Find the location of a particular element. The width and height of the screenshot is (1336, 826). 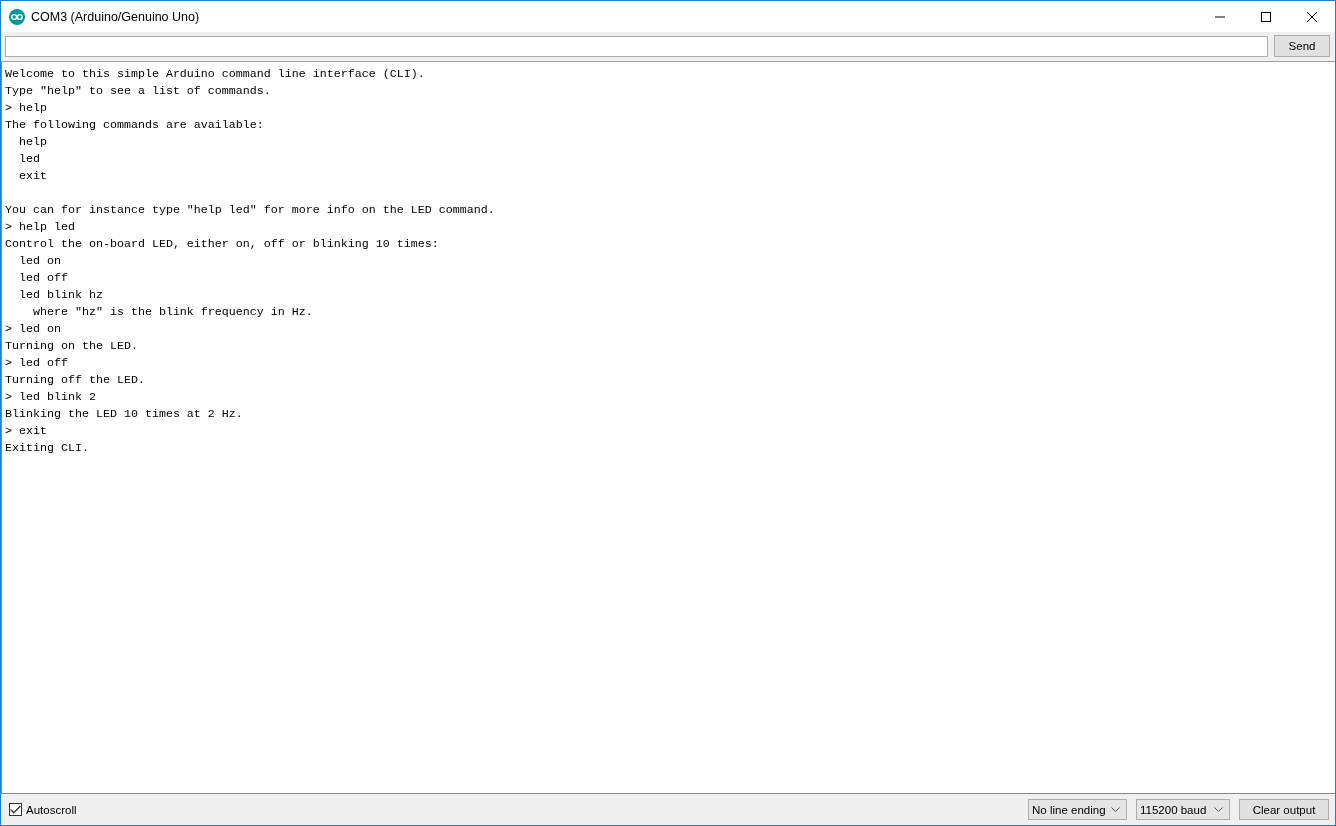

window-title: COM3 (Arduino/Genuino Uno) is located at coordinates (115, 16).